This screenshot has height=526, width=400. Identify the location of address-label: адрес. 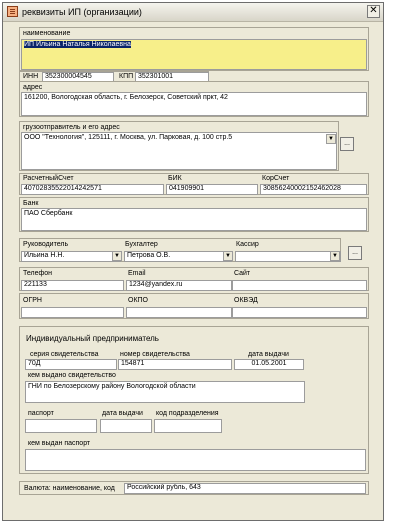
(33, 87).